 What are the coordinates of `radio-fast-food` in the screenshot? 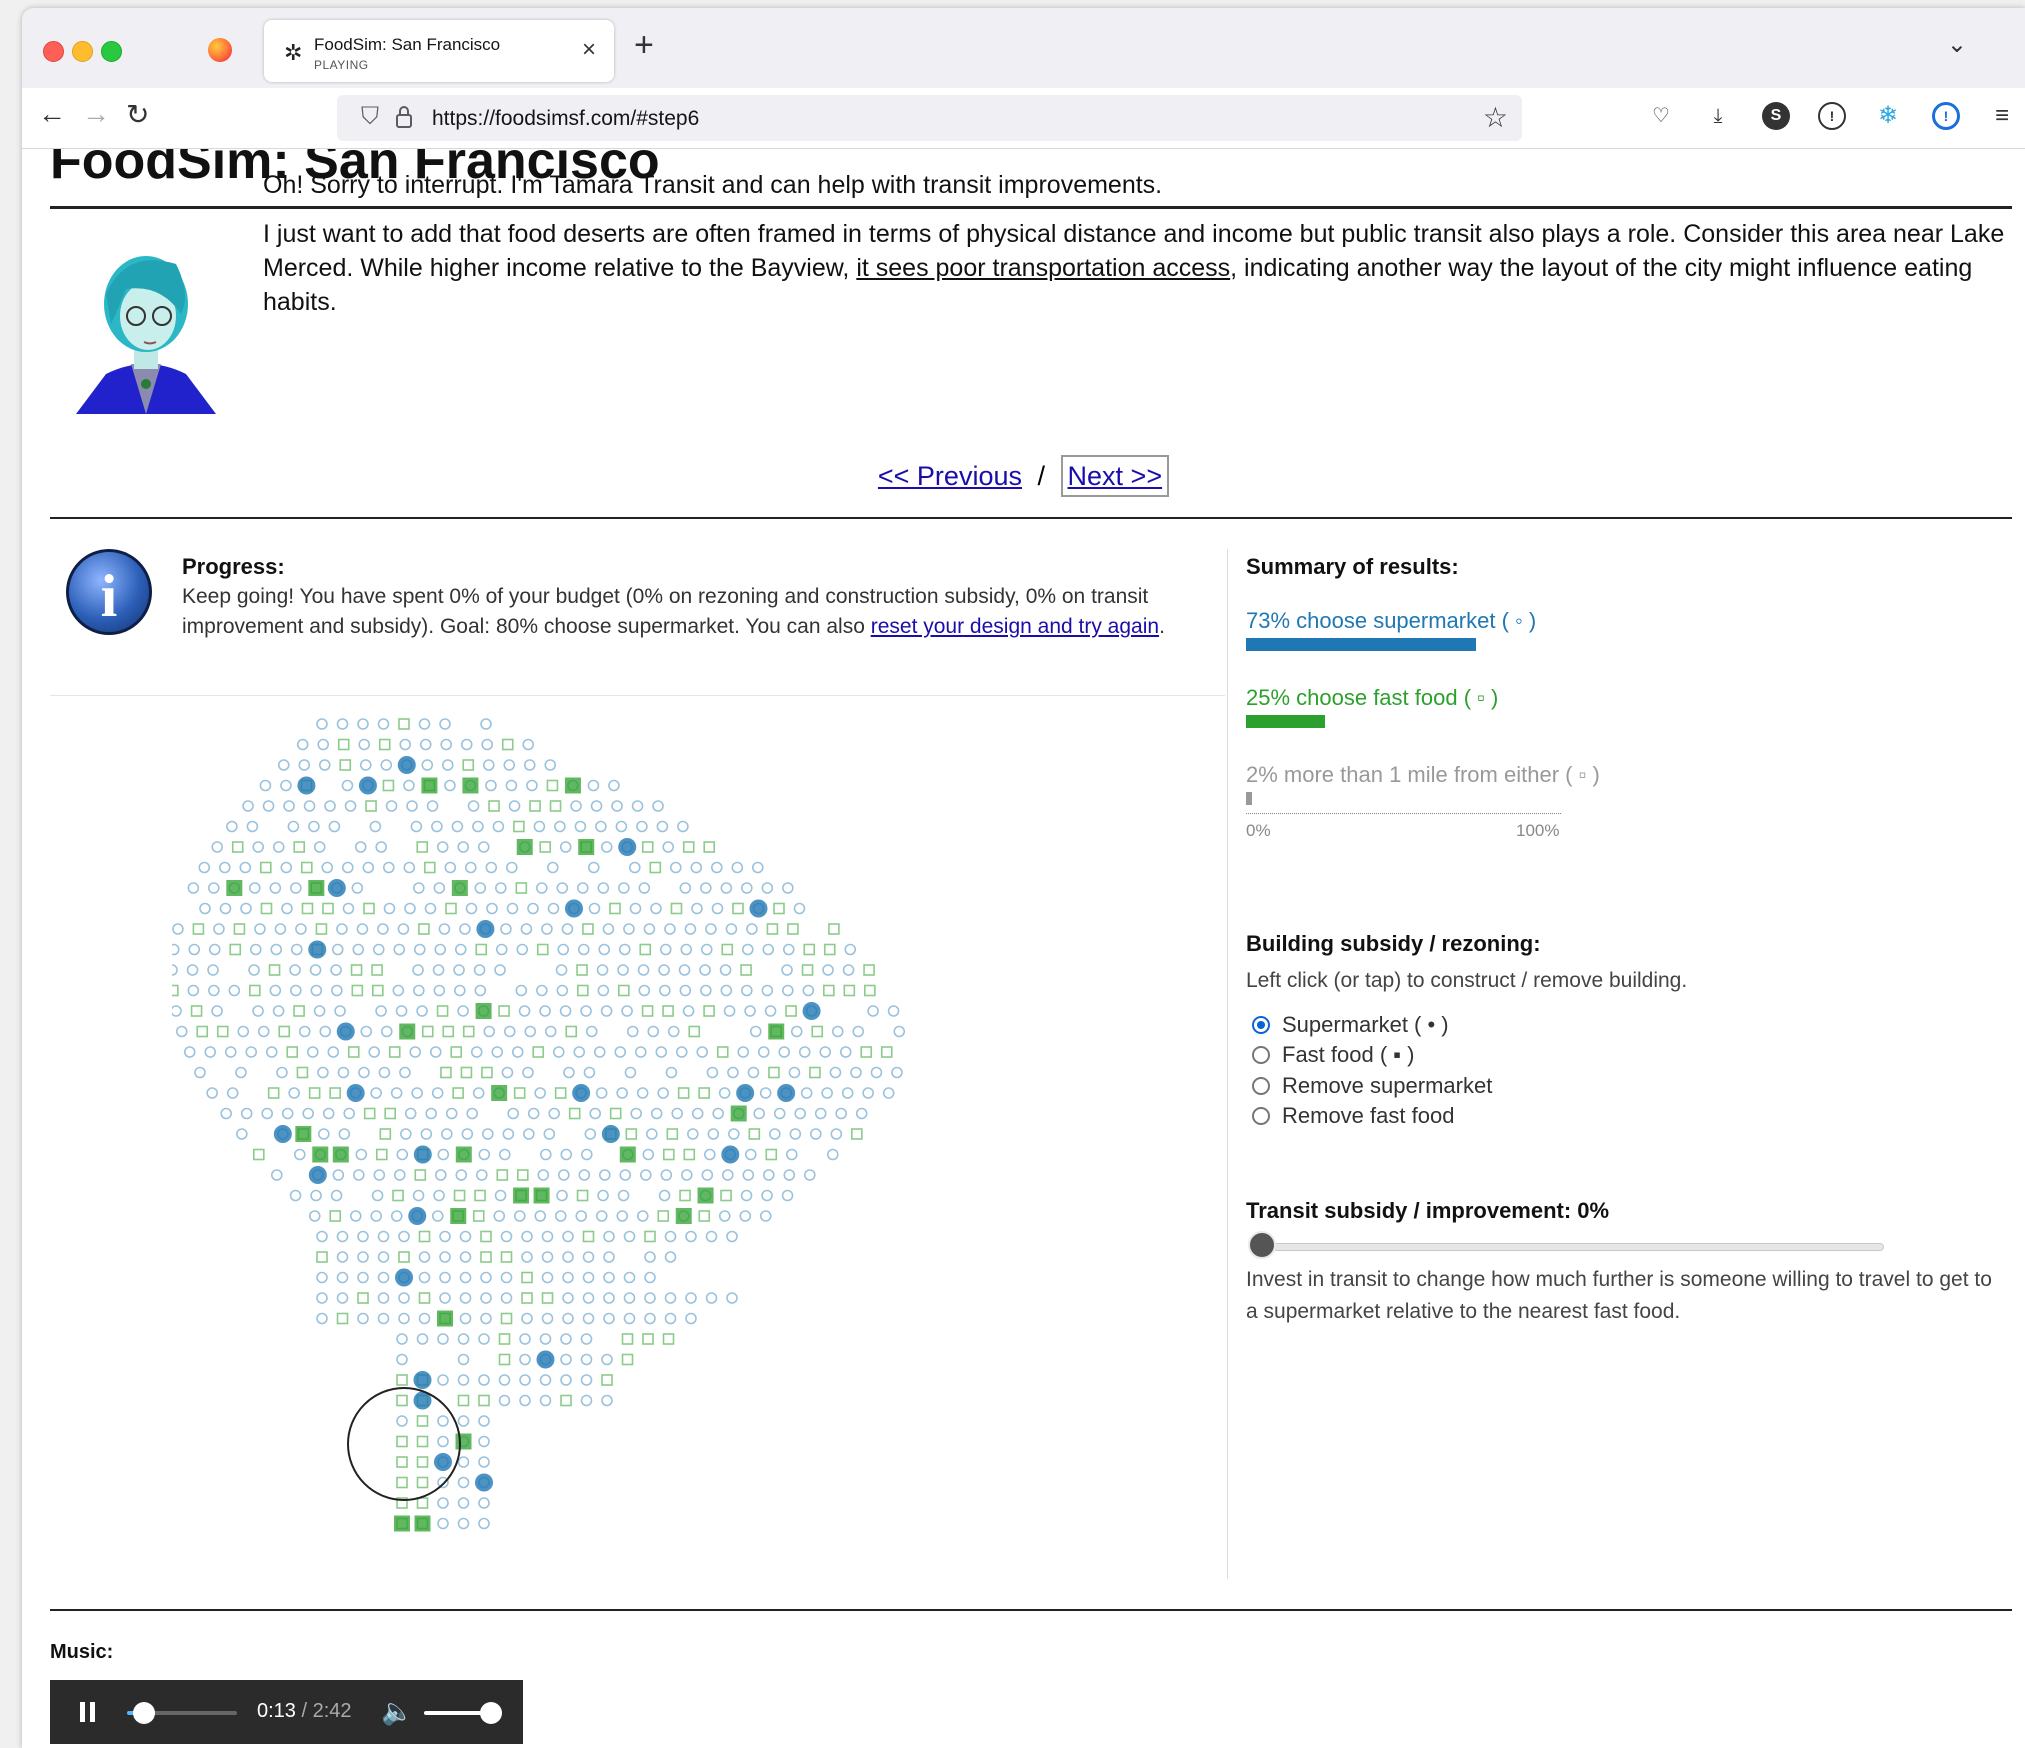 It's located at (1261, 1055).